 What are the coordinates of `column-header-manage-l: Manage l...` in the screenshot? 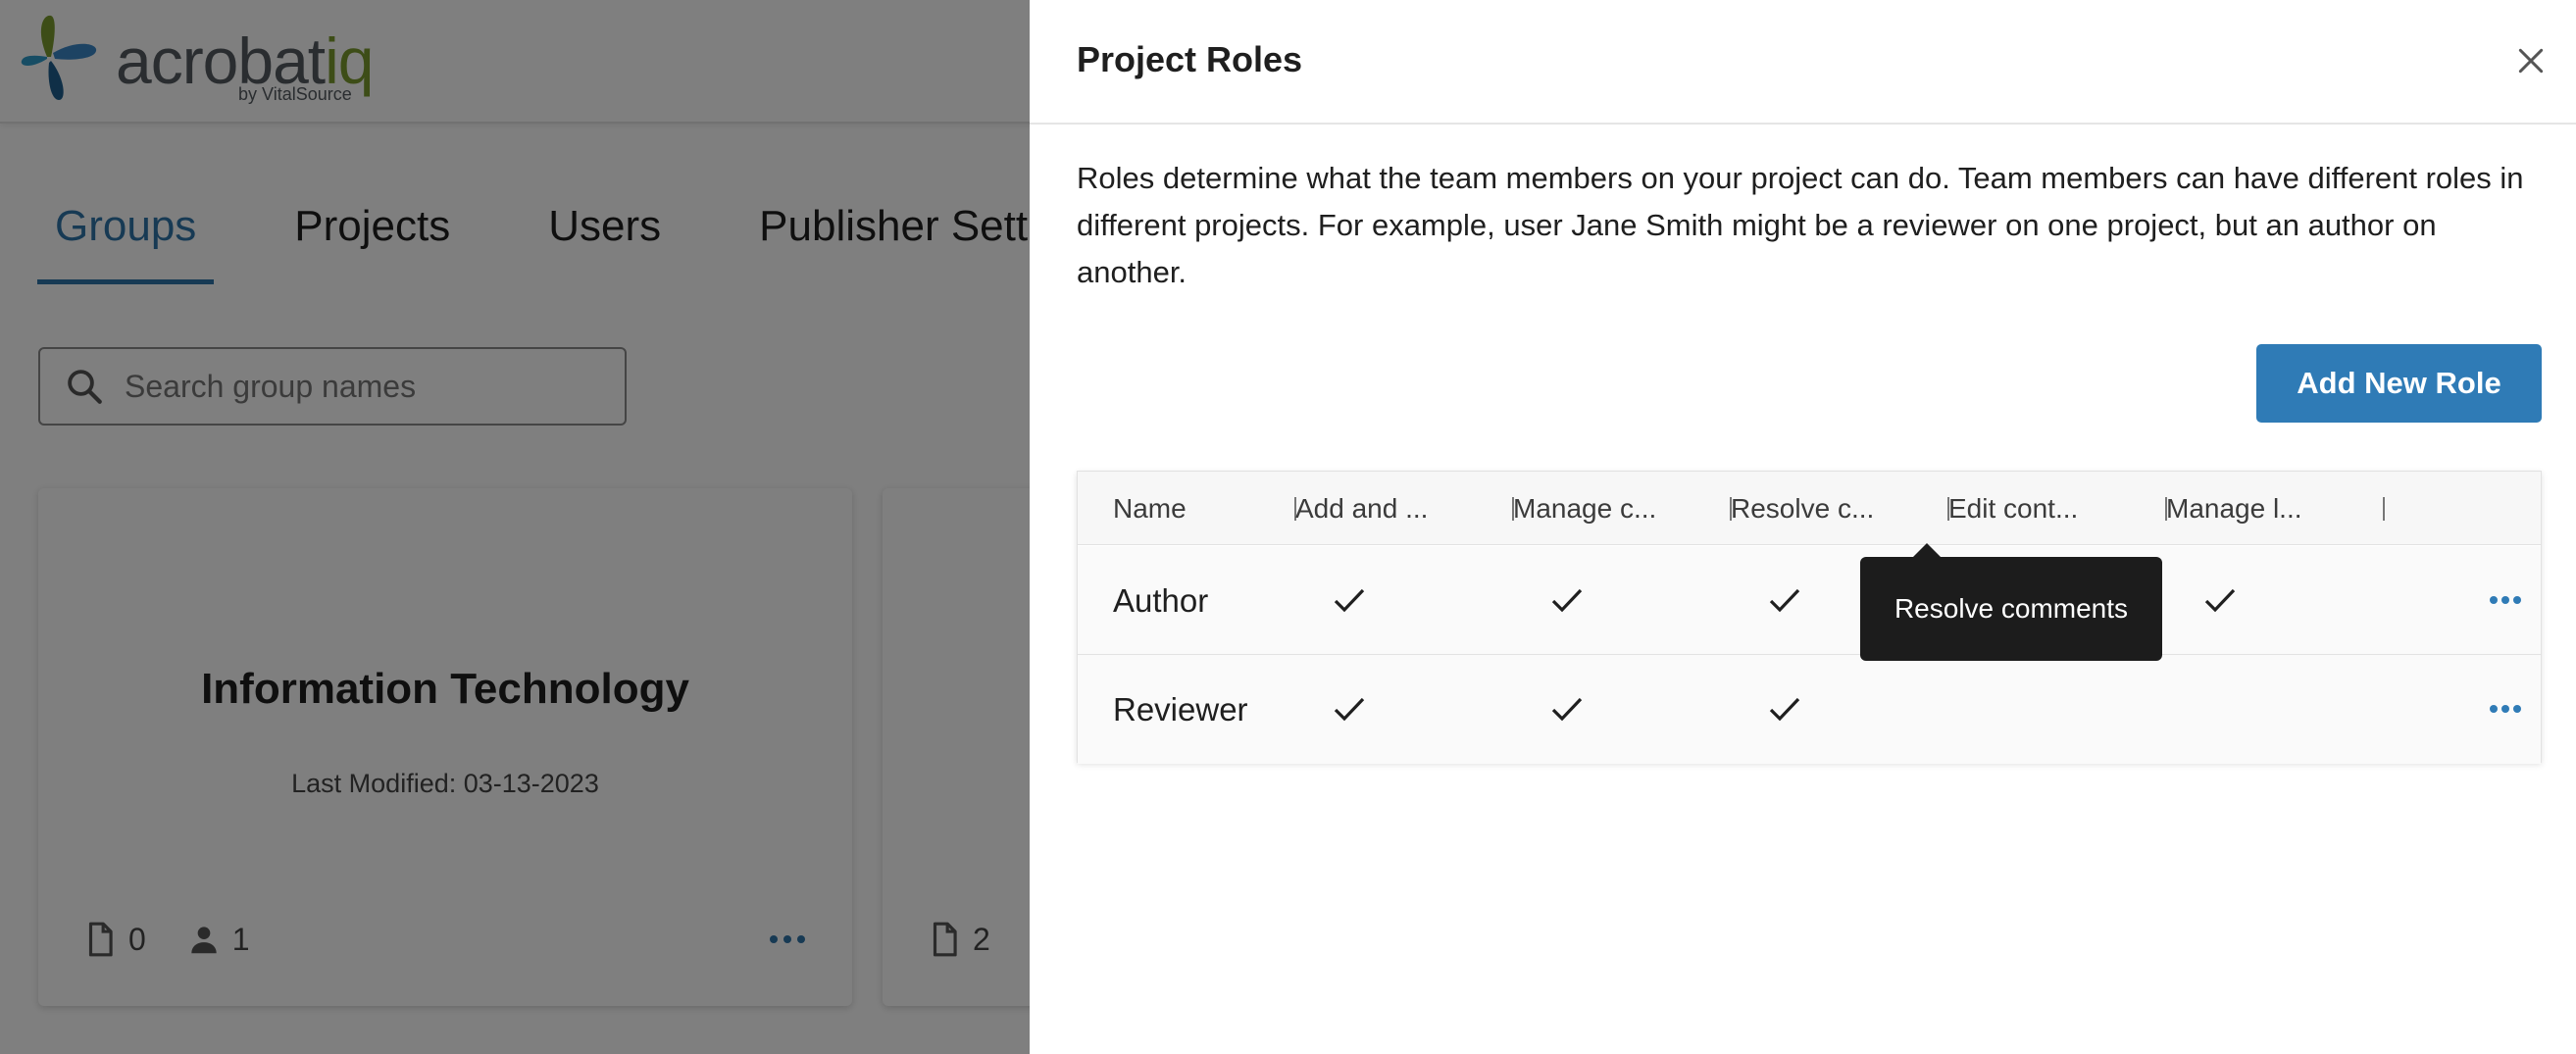 It's located at (2216, 508).